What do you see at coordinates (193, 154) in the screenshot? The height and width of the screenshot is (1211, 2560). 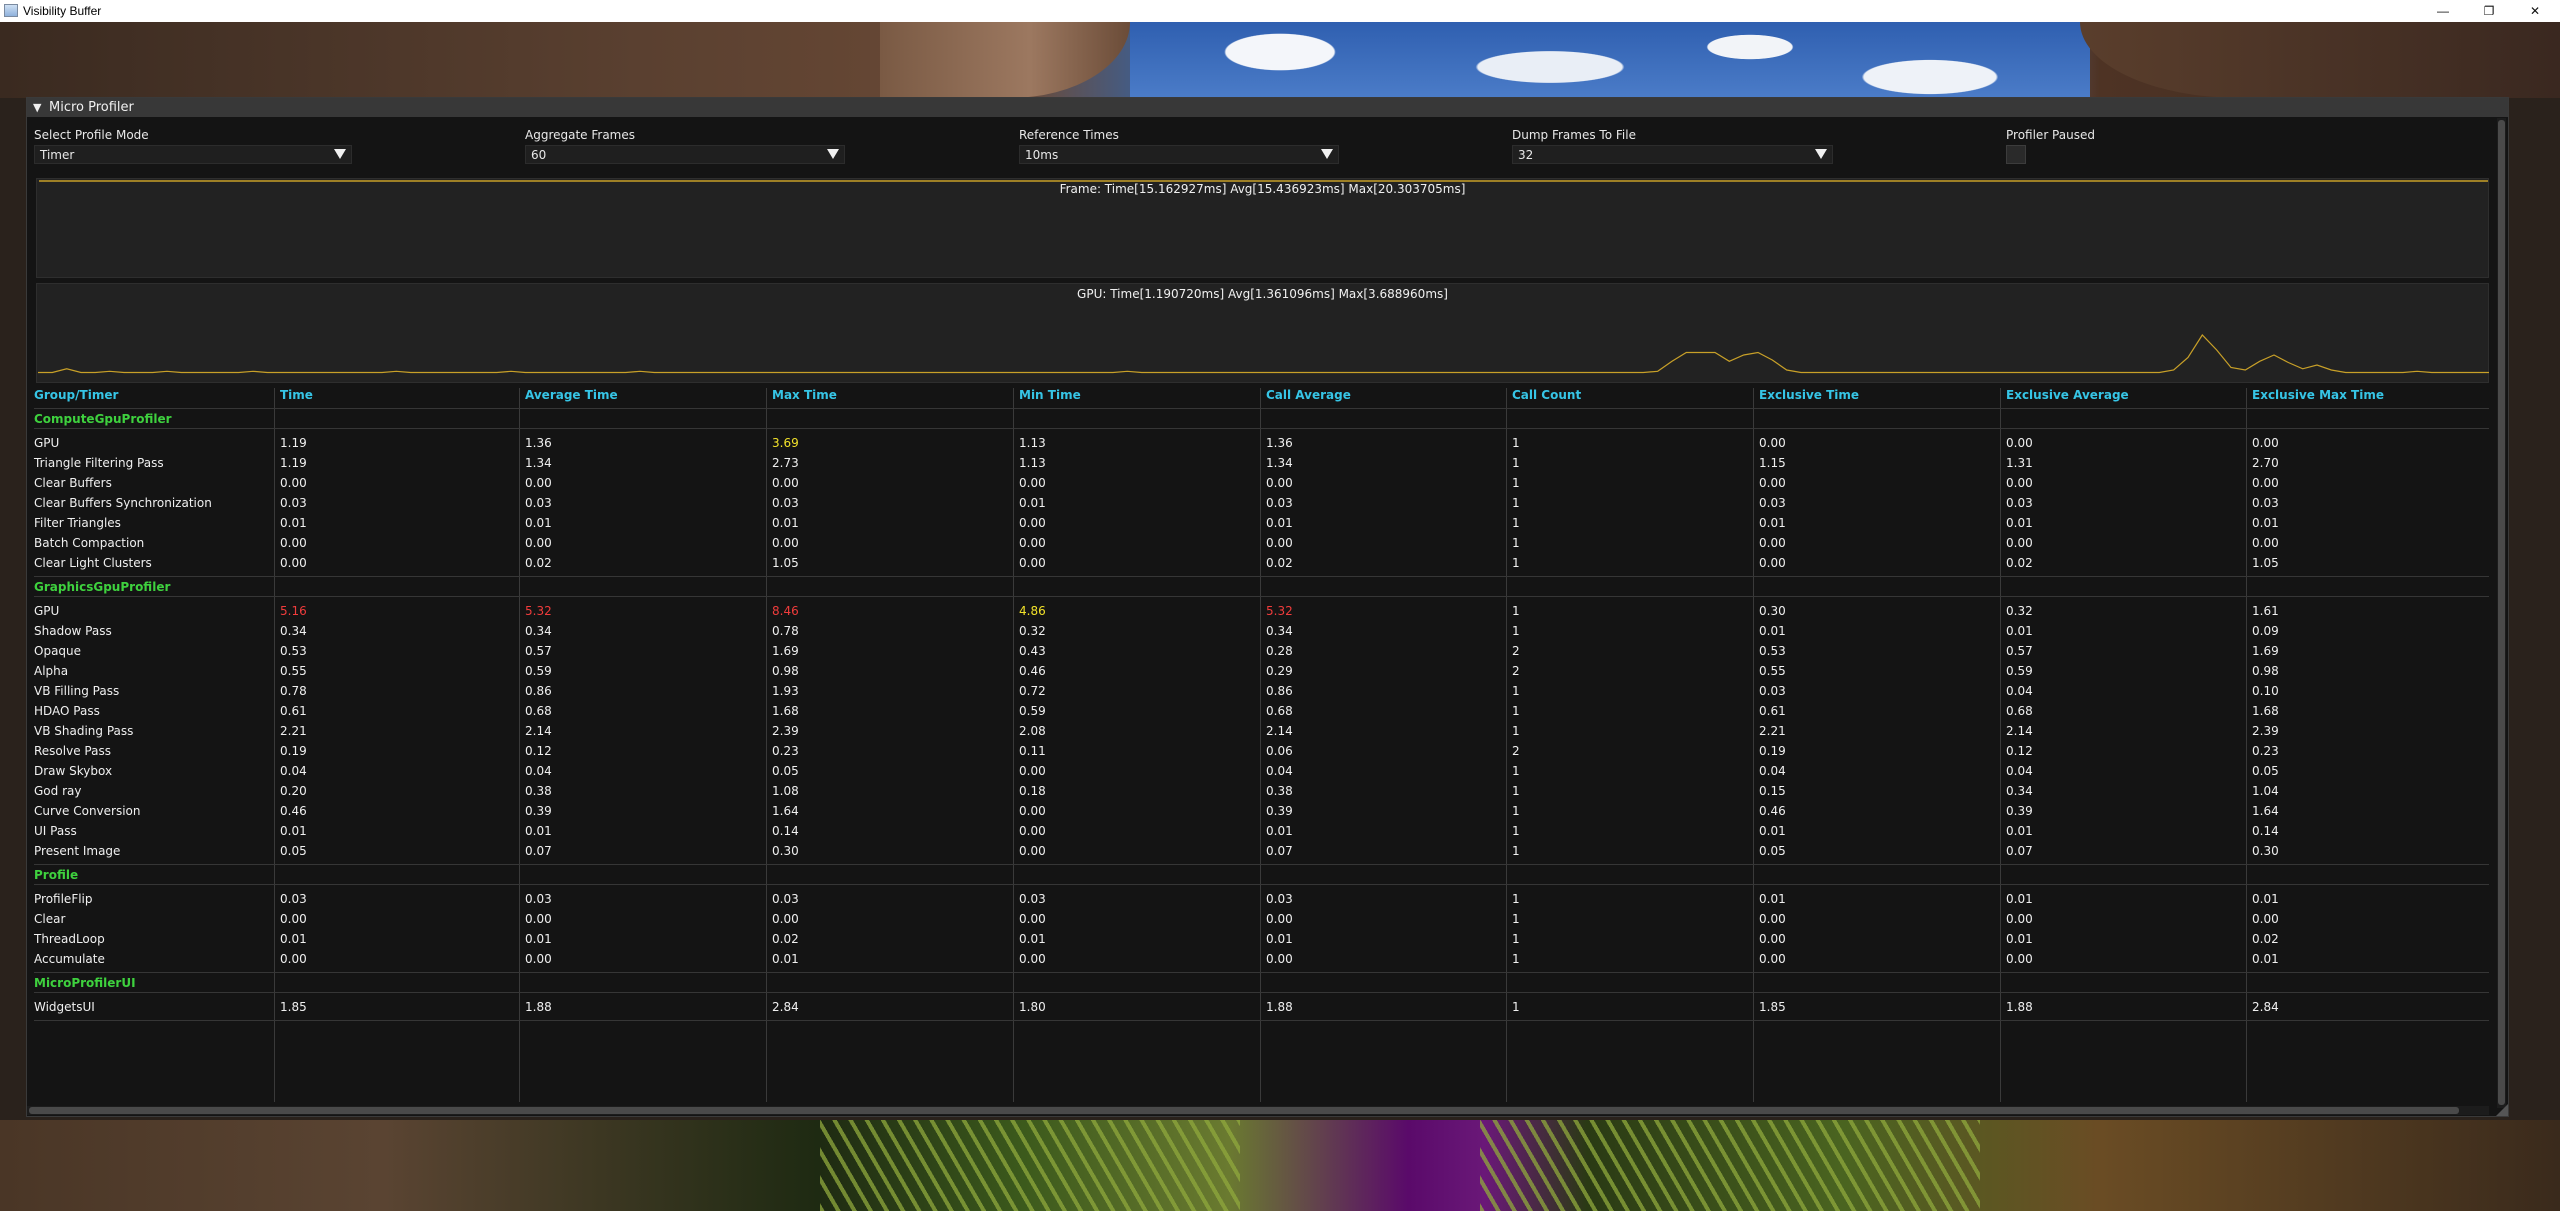 I see `profile-mode-dropdown: Timer` at bounding box center [193, 154].